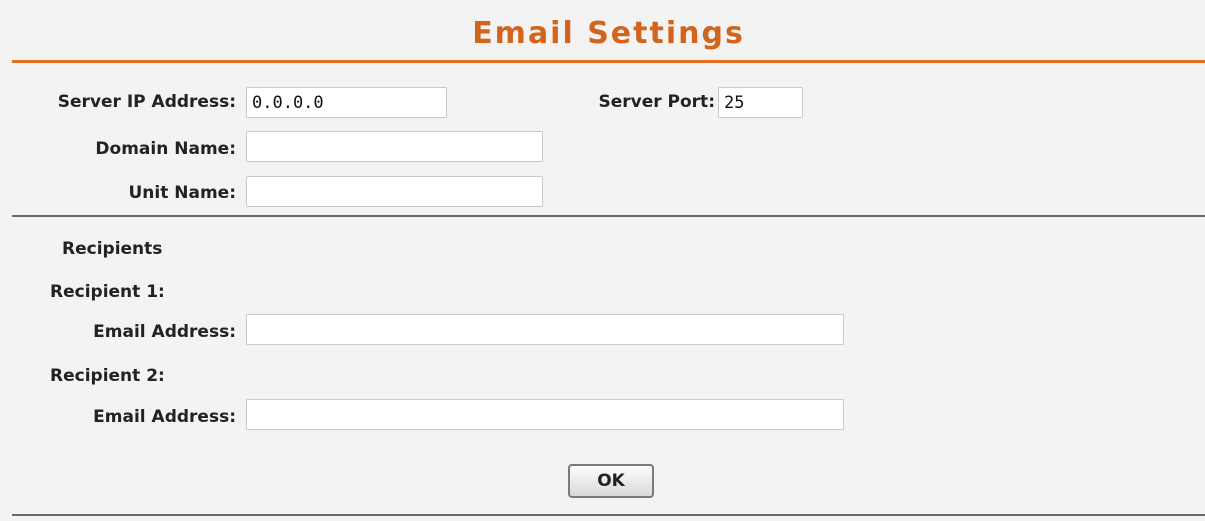 This screenshot has width=1205, height=521. I want to click on recipient-2-email-label: Email Address:, so click(164, 417).